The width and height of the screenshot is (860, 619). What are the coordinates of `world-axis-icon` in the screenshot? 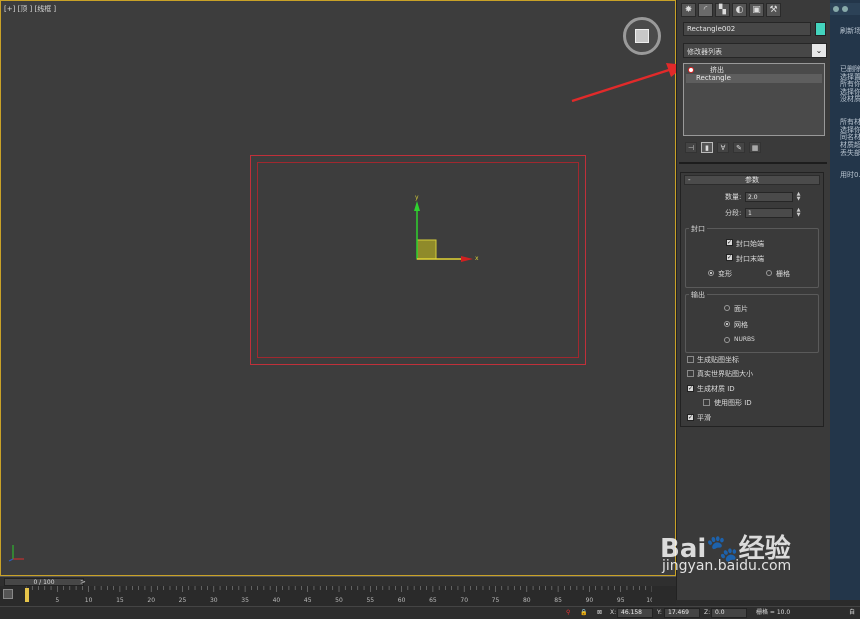 It's located at (16, 553).